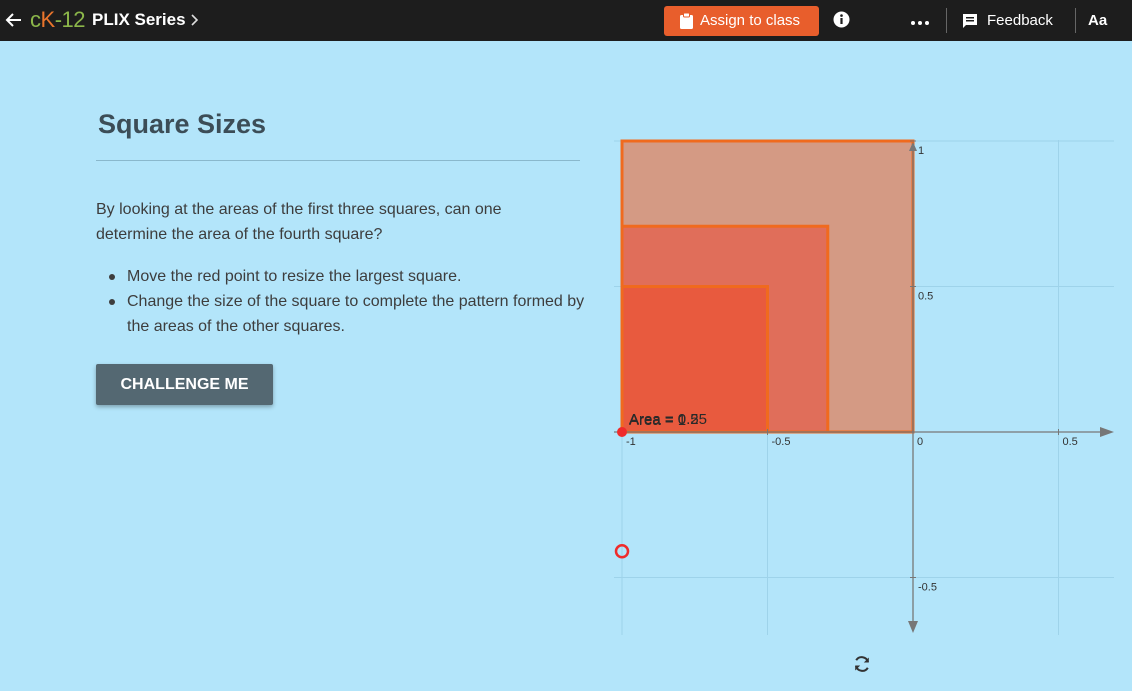 This screenshot has width=1132, height=691. I want to click on ck12-logo: cK-12, so click(57, 20).